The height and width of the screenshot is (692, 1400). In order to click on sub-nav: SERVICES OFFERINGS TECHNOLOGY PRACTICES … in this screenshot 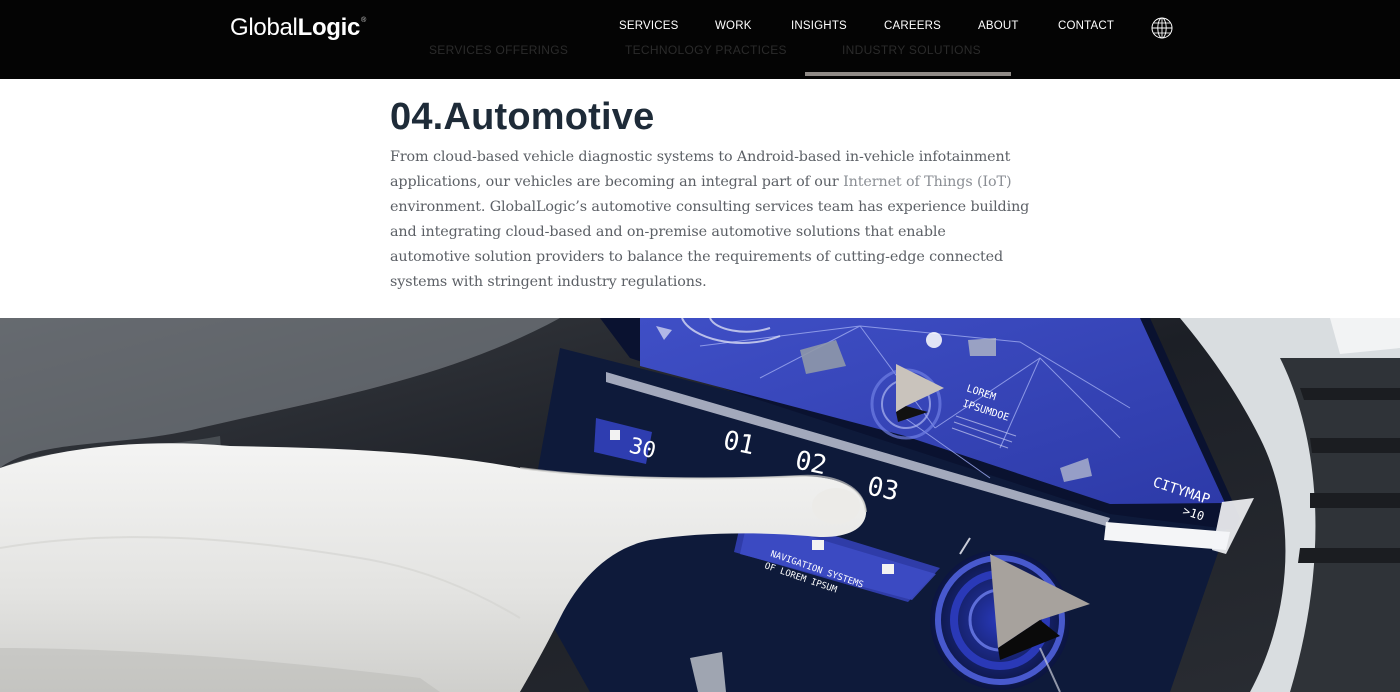, I will do `click(700, 61)`.